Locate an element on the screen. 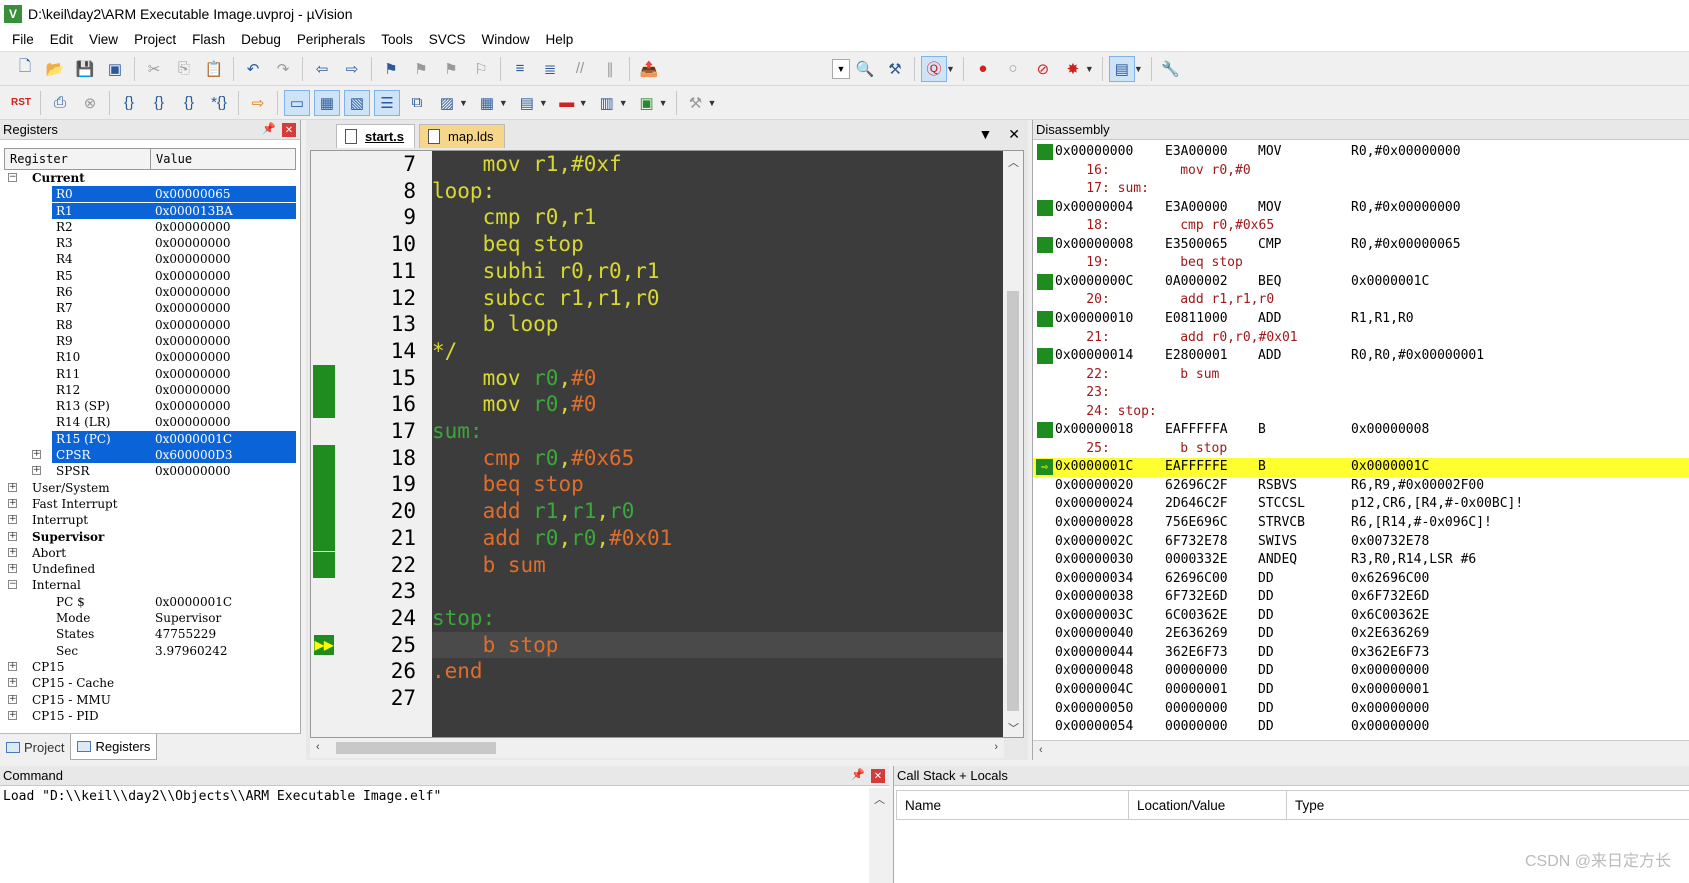 The image size is (1689, 883). location-value-column: Location/Value is located at coordinates (1208, 805).